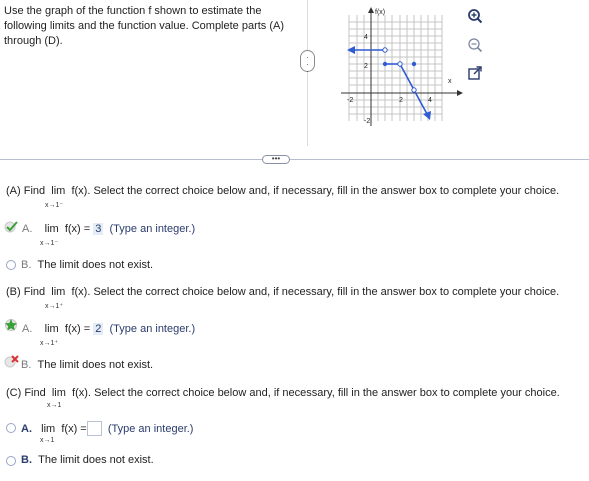 The height and width of the screenshot is (481, 589). I want to click on part-a-option-b: B. The limit does not exist., so click(87, 265).